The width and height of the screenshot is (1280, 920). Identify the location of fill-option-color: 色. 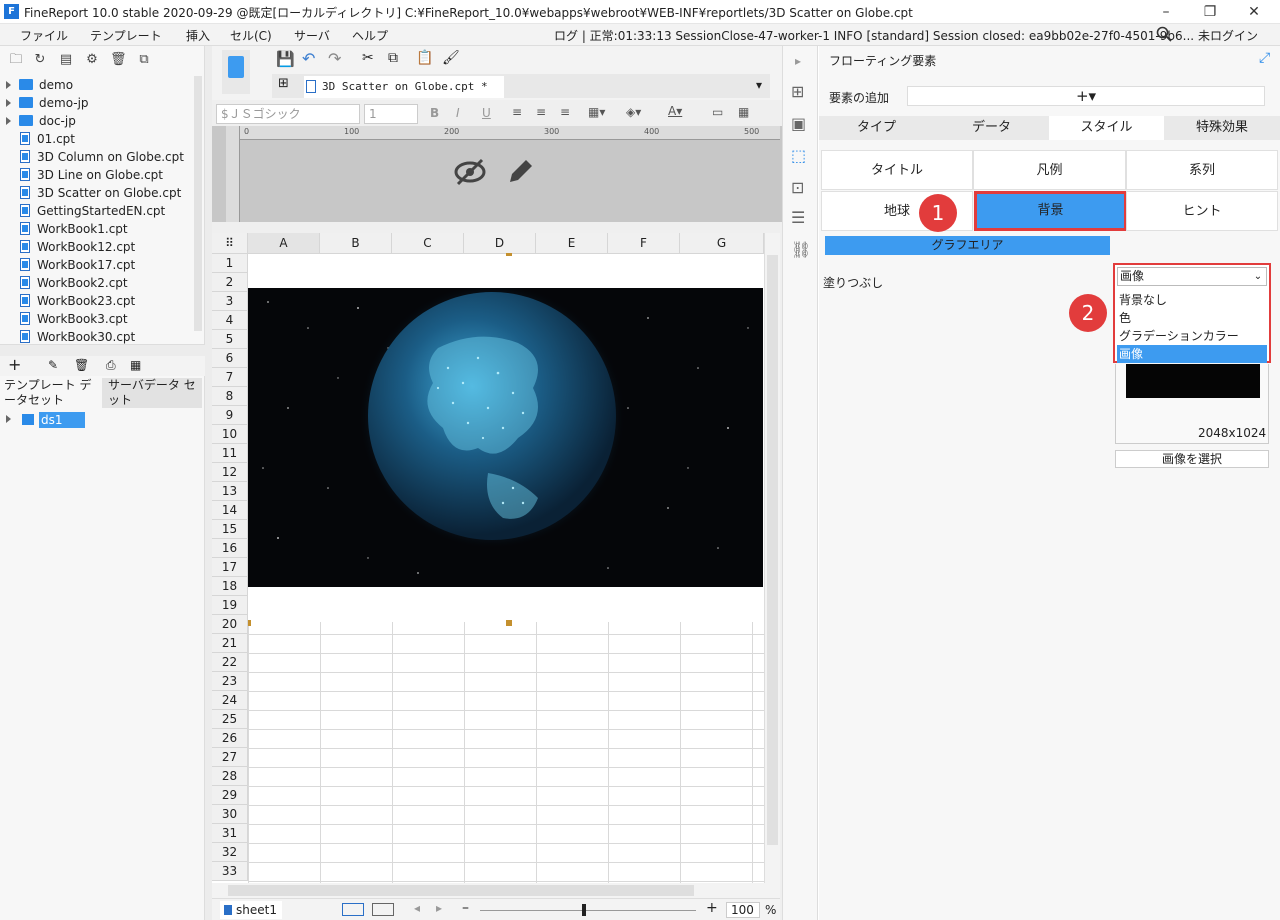
(1192, 318).